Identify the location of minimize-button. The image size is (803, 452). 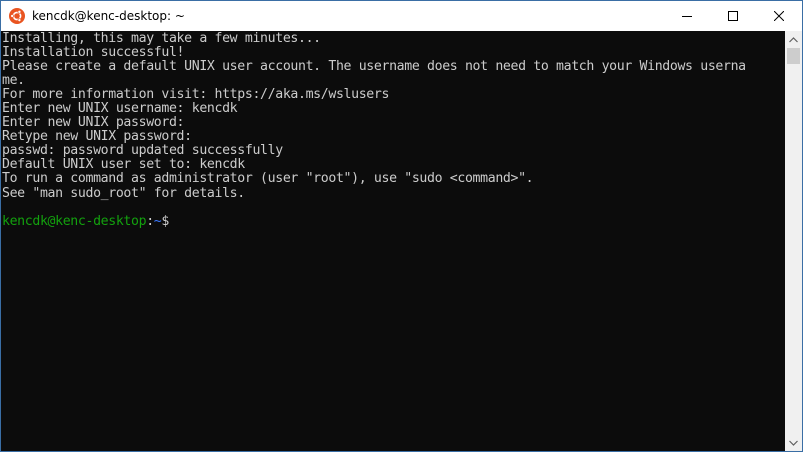
(687, 16).